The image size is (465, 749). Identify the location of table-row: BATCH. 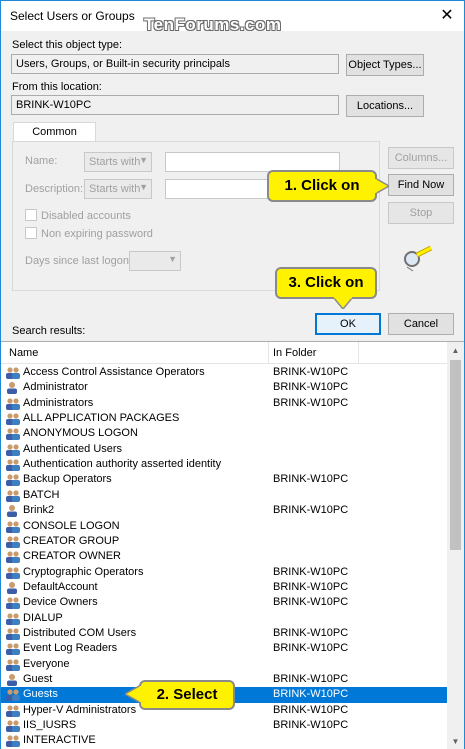
(224, 495).